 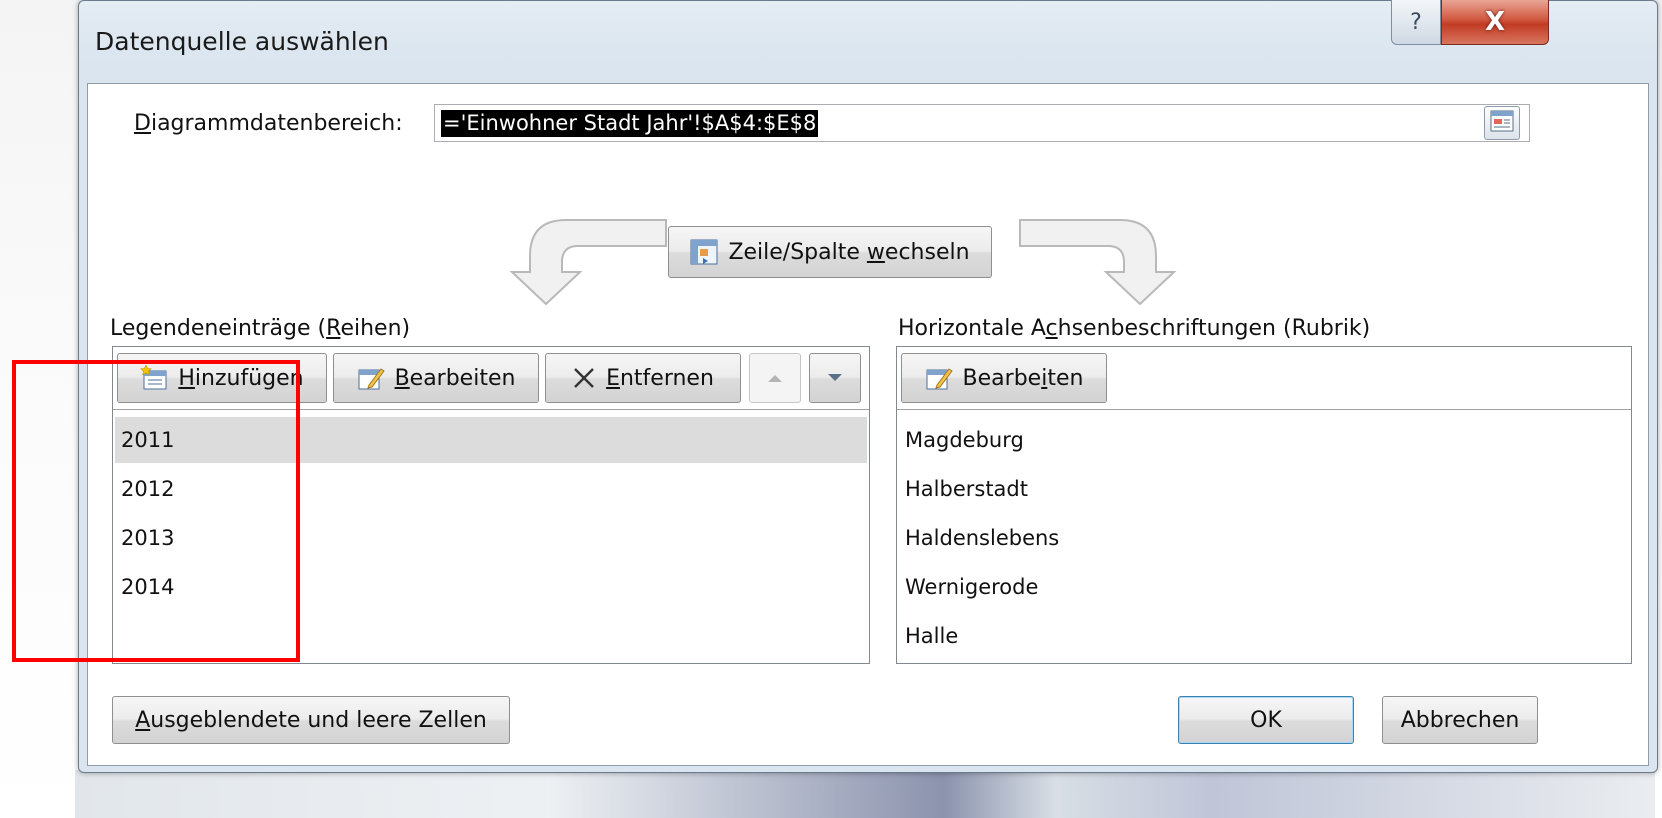 What do you see at coordinates (1264, 489) in the screenshot?
I see `axis-category-item: Halberstadt` at bounding box center [1264, 489].